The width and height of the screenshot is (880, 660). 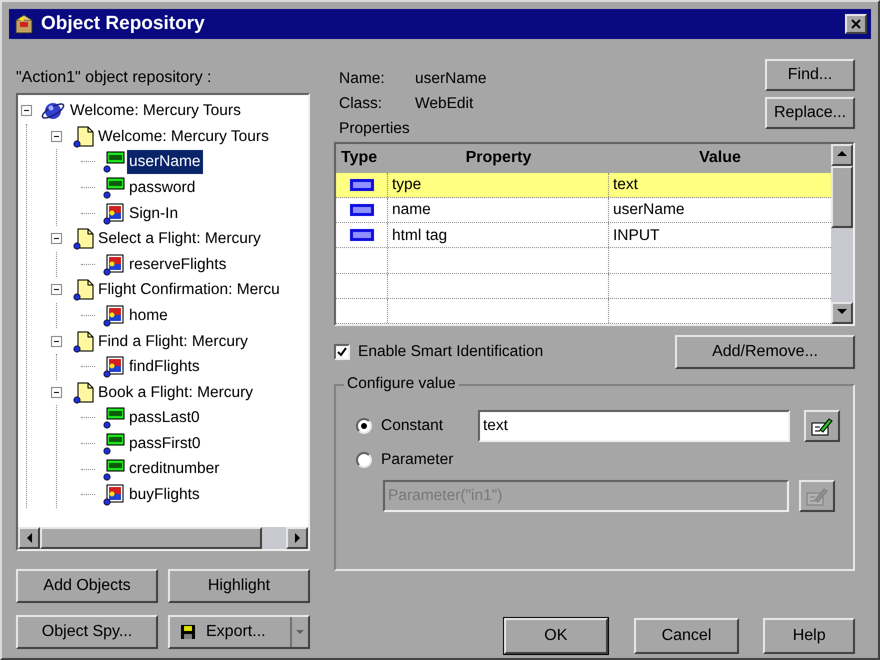 I want to click on tree-item: password, so click(x=162, y=188).